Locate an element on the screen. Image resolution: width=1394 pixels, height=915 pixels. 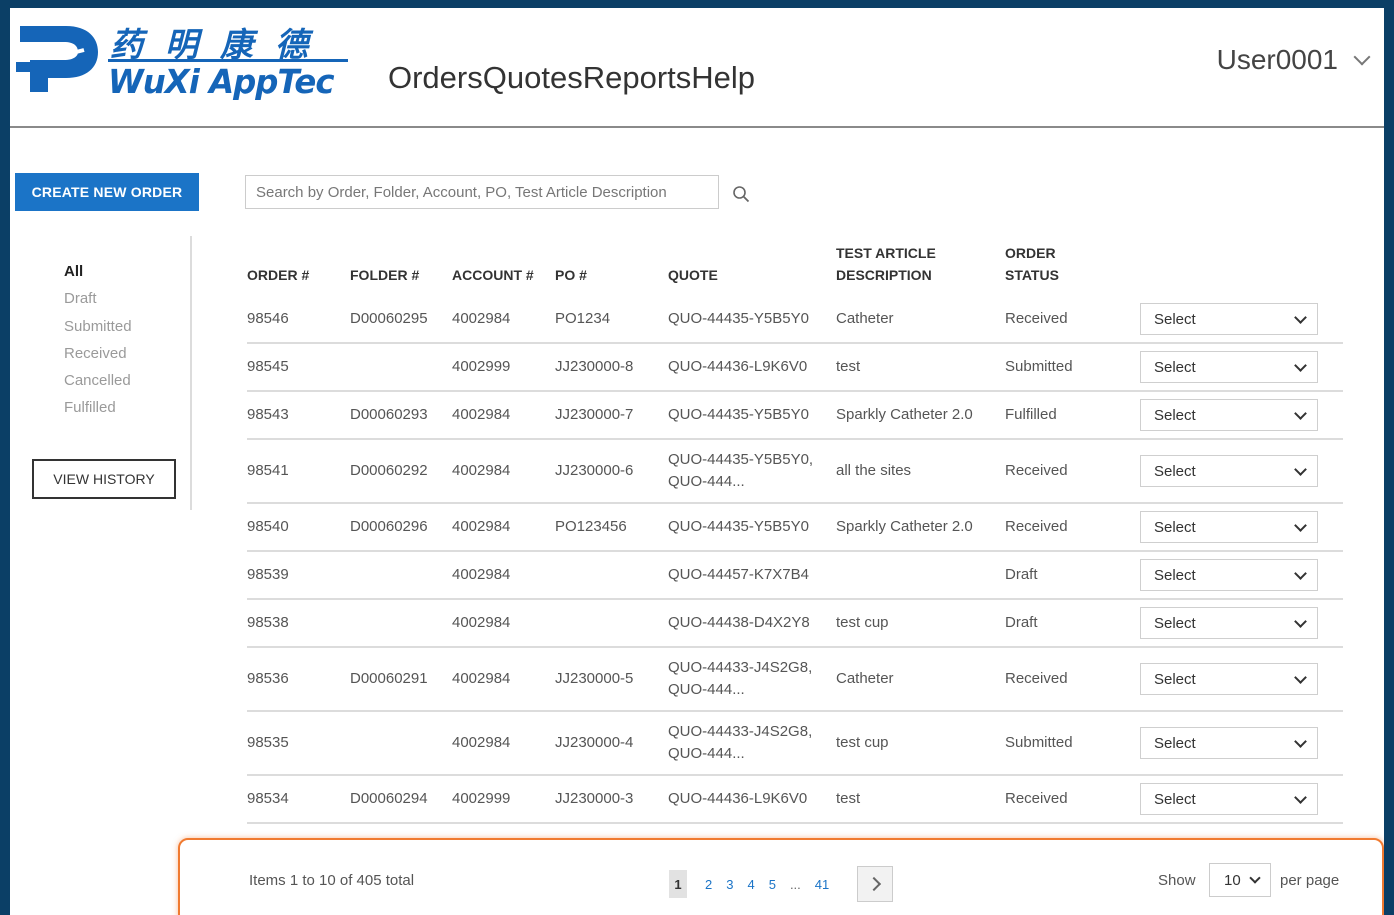
logo-p-mark-icon is located at coordinates (56, 59).